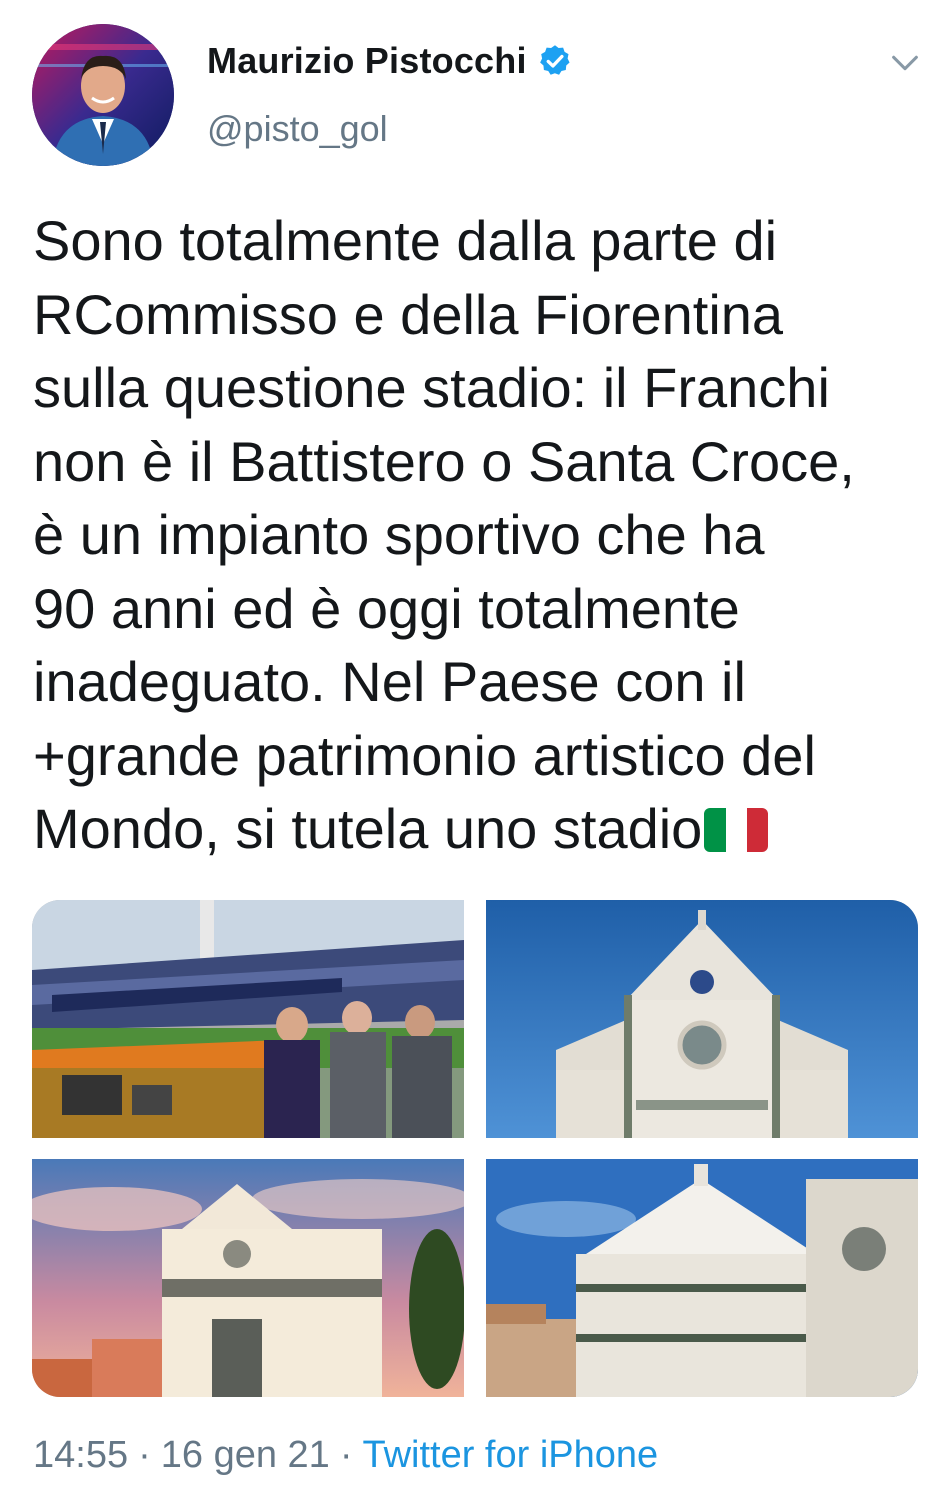 This screenshot has width=950, height=1500. I want to click on tweet-line: RCommisso e della Fiorentina, so click(408, 314).